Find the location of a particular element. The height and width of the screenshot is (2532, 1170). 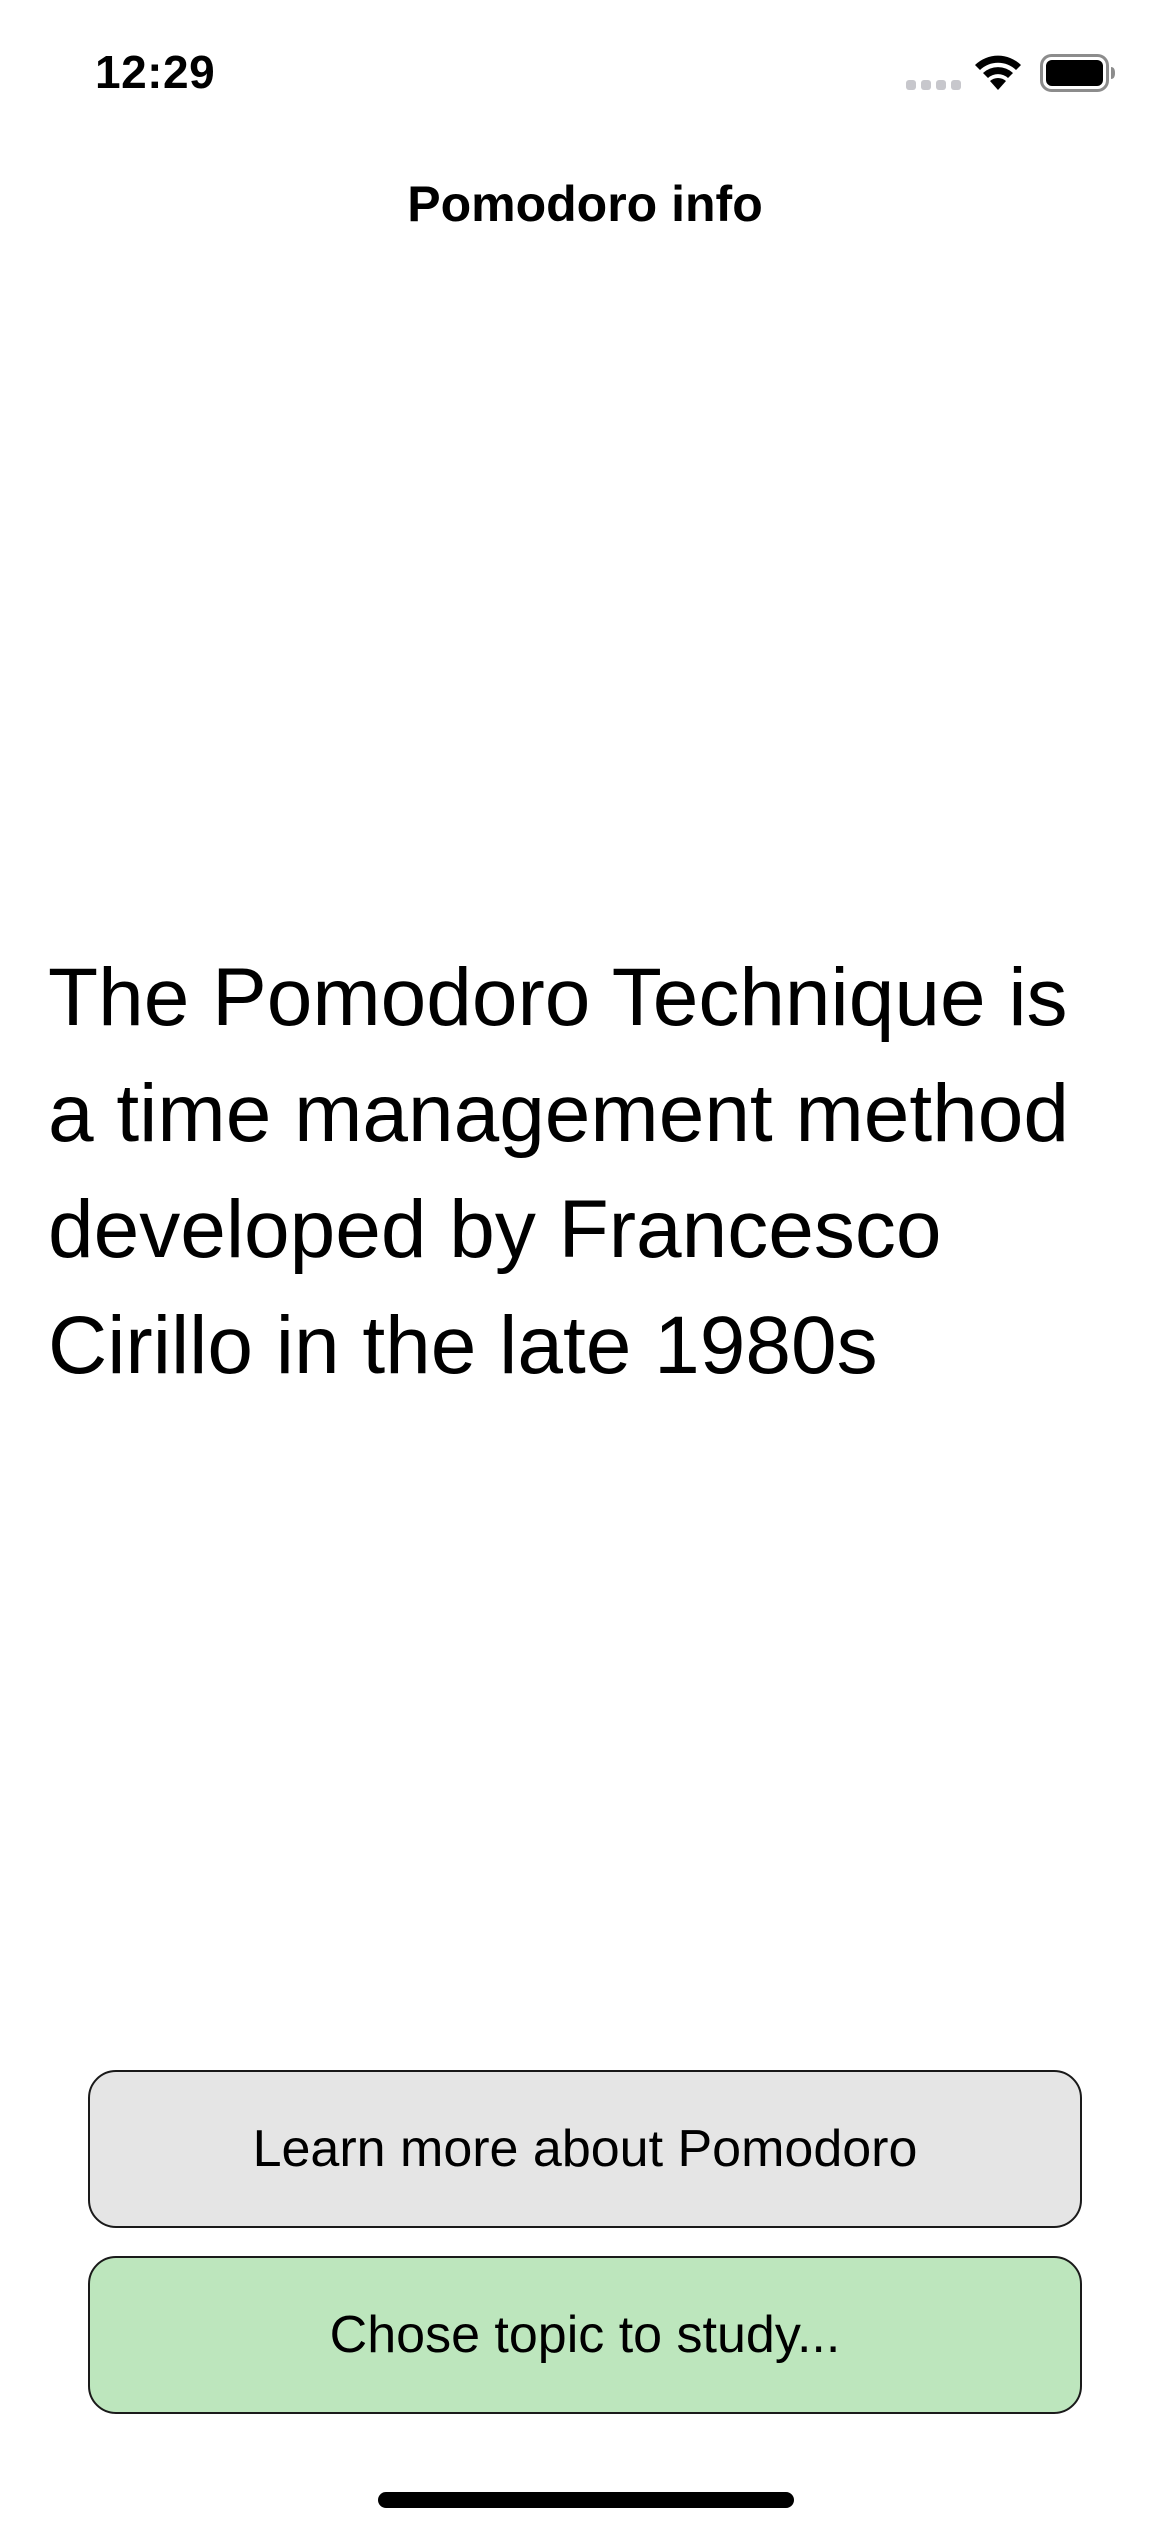

home-indicator is located at coordinates (586, 2500).